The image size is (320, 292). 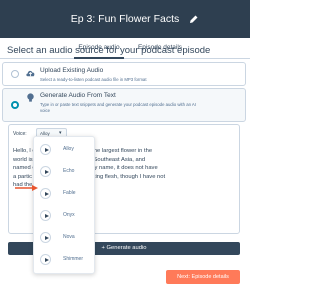 I want to click on voice-dropdown-menu: Alloy Echo Fable Onyx Nova Shimmer, so click(x=64, y=205).